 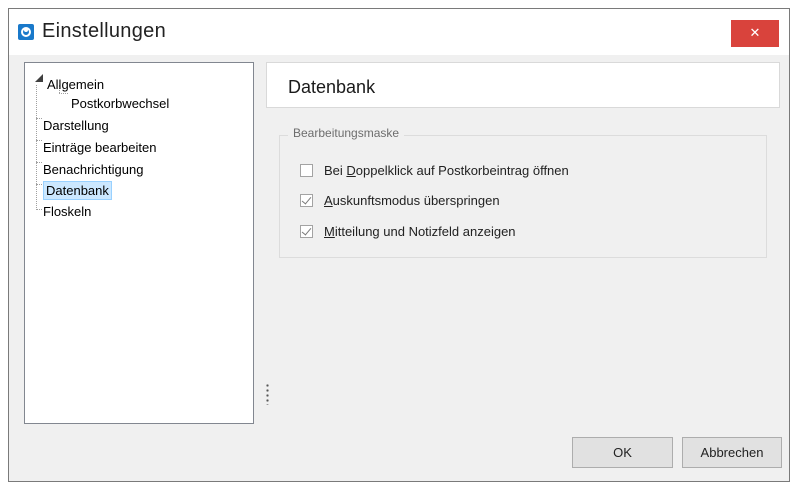 What do you see at coordinates (622, 452) in the screenshot?
I see `ok-button: OK` at bounding box center [622, 452].